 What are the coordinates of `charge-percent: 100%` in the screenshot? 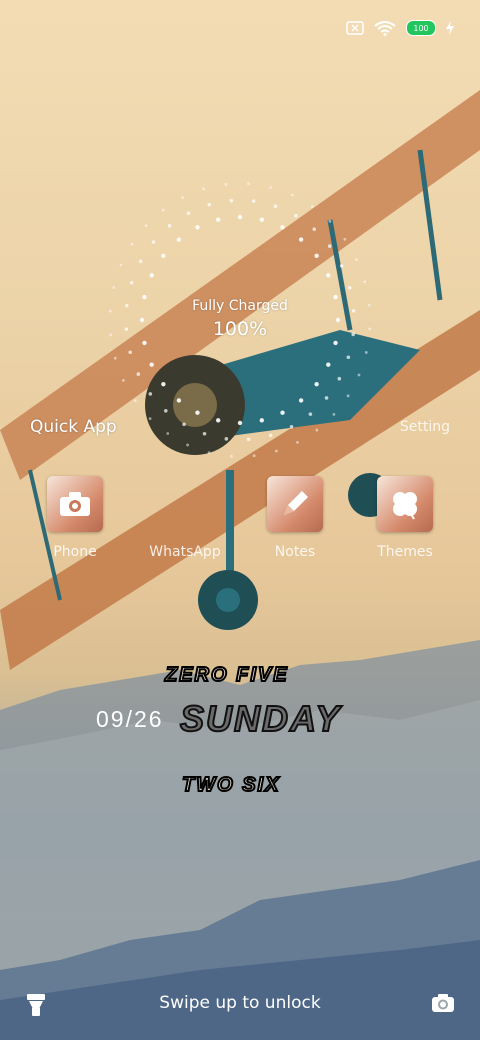 It's located at (240, 329).